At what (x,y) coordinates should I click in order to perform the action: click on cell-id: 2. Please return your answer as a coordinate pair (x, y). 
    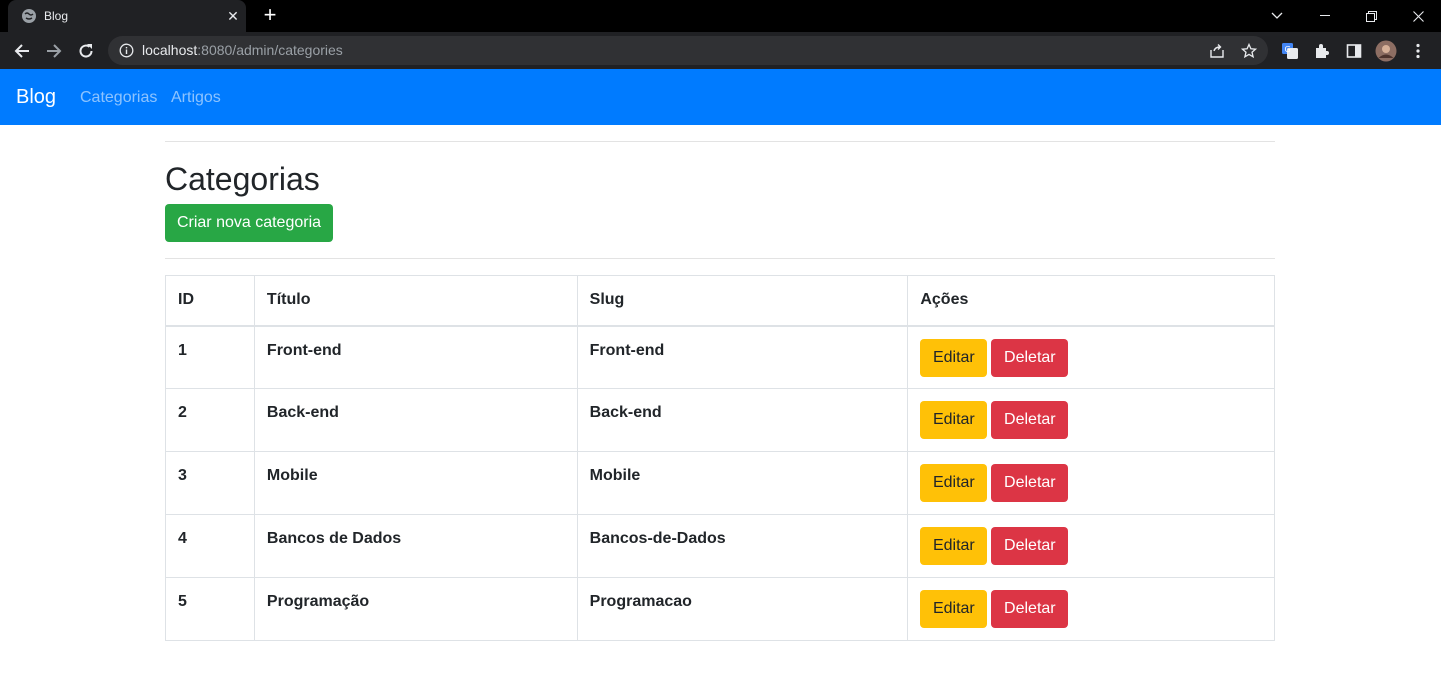
    Looking at the image, I should click on (210, 420).